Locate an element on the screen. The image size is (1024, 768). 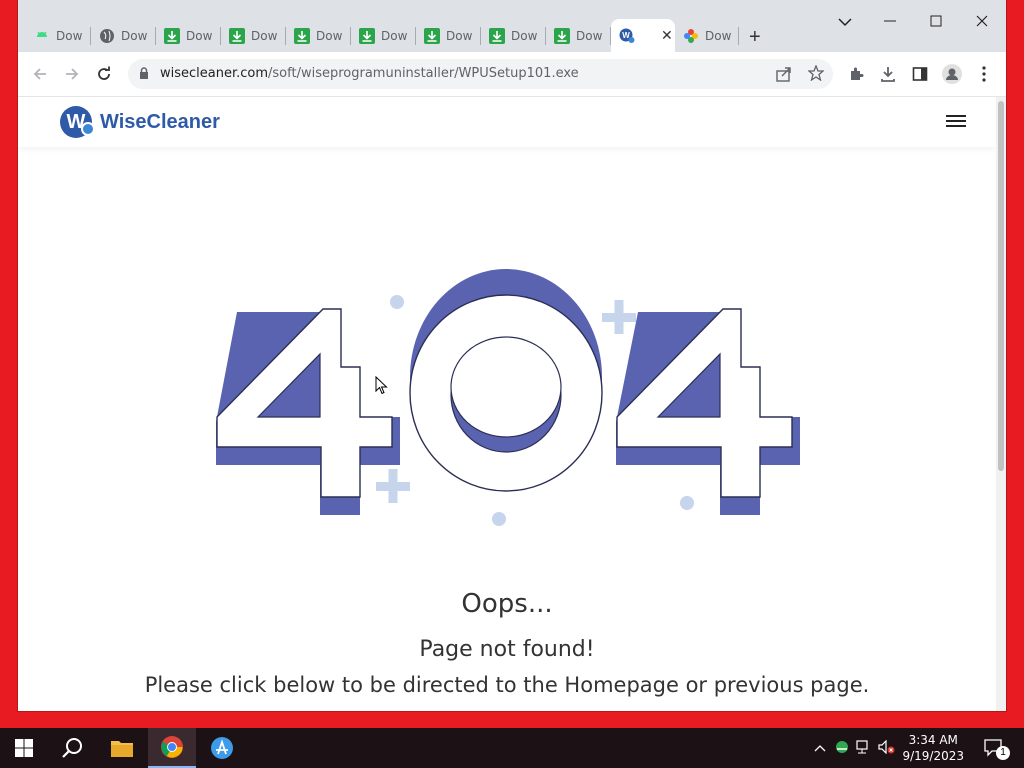
mouse-cursor-icon is located at coordinates (381, 385).